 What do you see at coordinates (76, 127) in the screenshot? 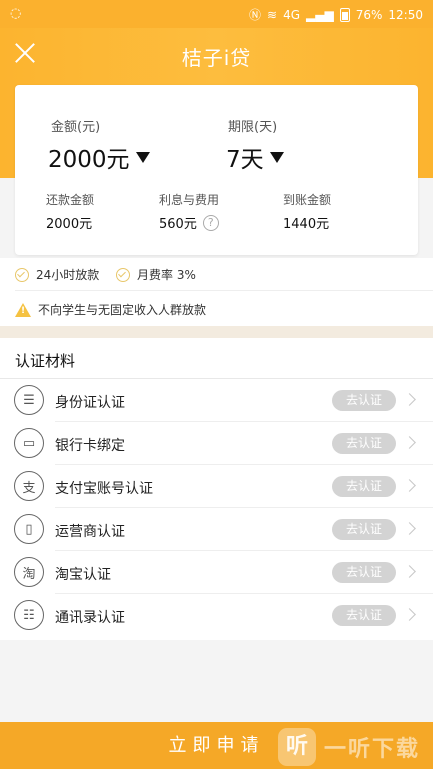
I see `amount-label: 金额(元)` at bounding box center [76, 127].